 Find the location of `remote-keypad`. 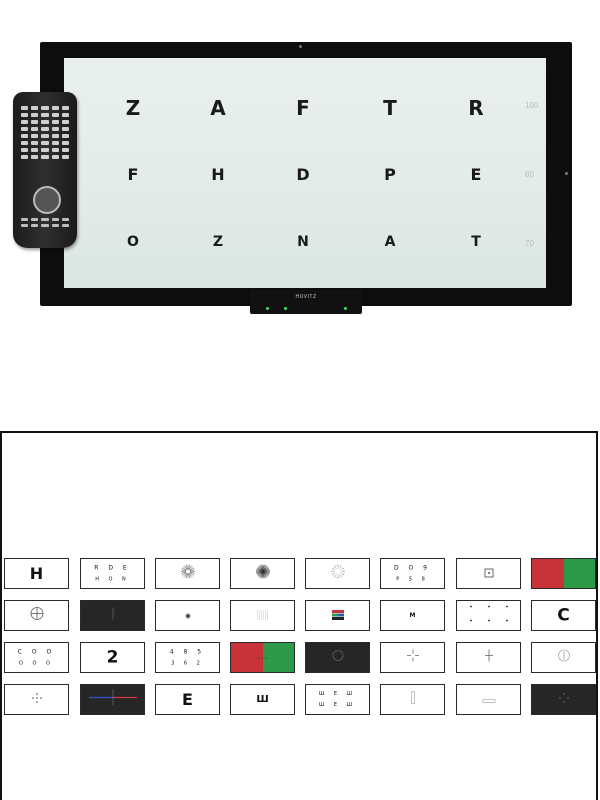

remote-keypad is located at coordinates (45, 132).